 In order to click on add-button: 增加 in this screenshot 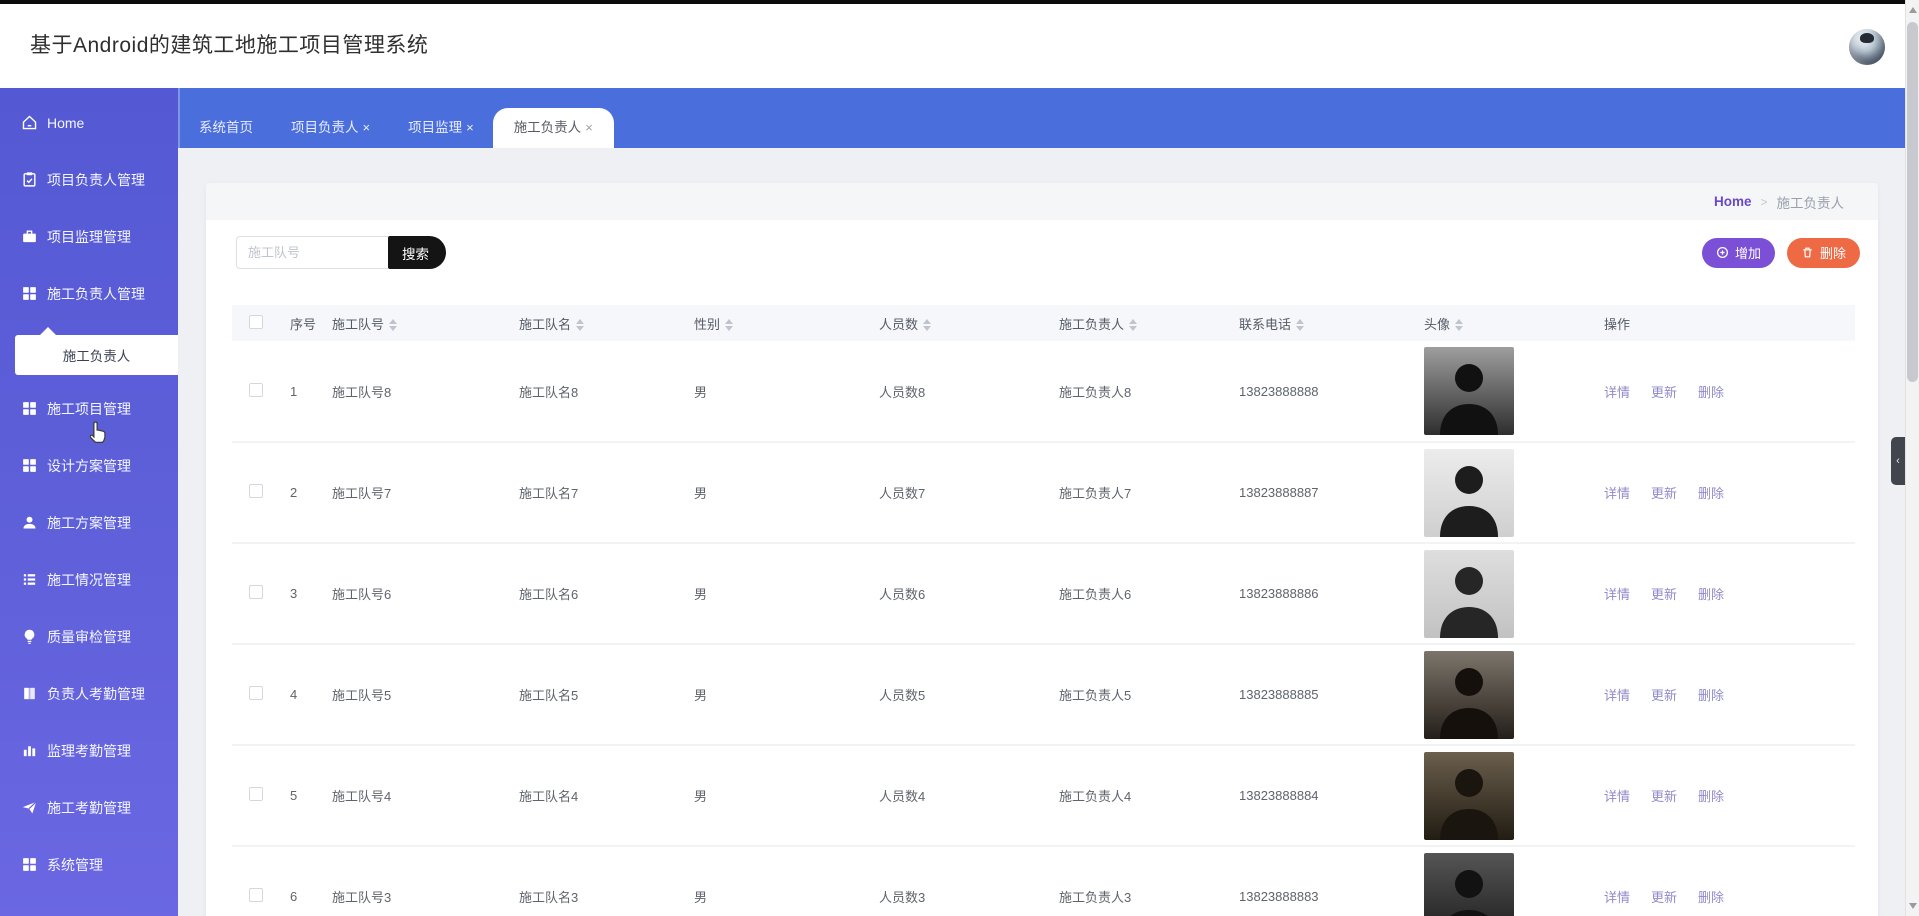, I will do `click(1738, 252)`.